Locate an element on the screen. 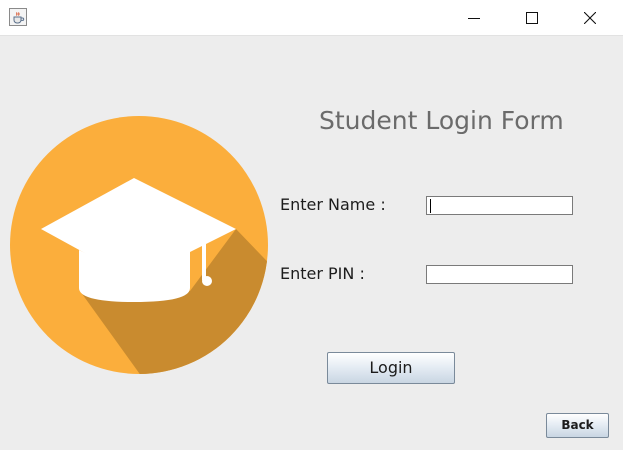  close-icon is located at coordinates (590, 18).